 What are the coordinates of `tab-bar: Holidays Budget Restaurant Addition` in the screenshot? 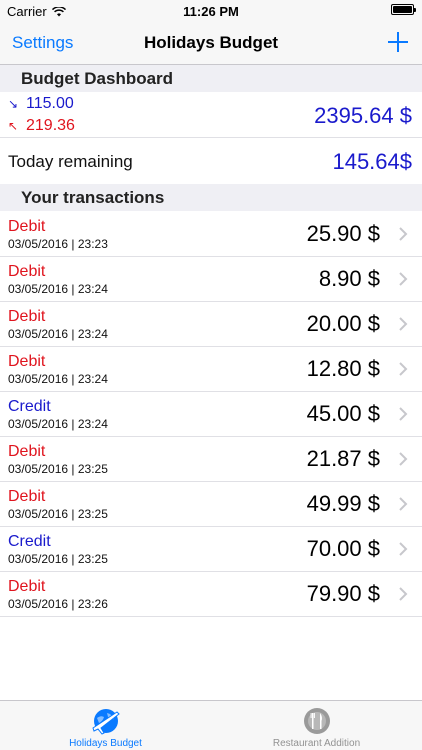 It's located at (211, 725).